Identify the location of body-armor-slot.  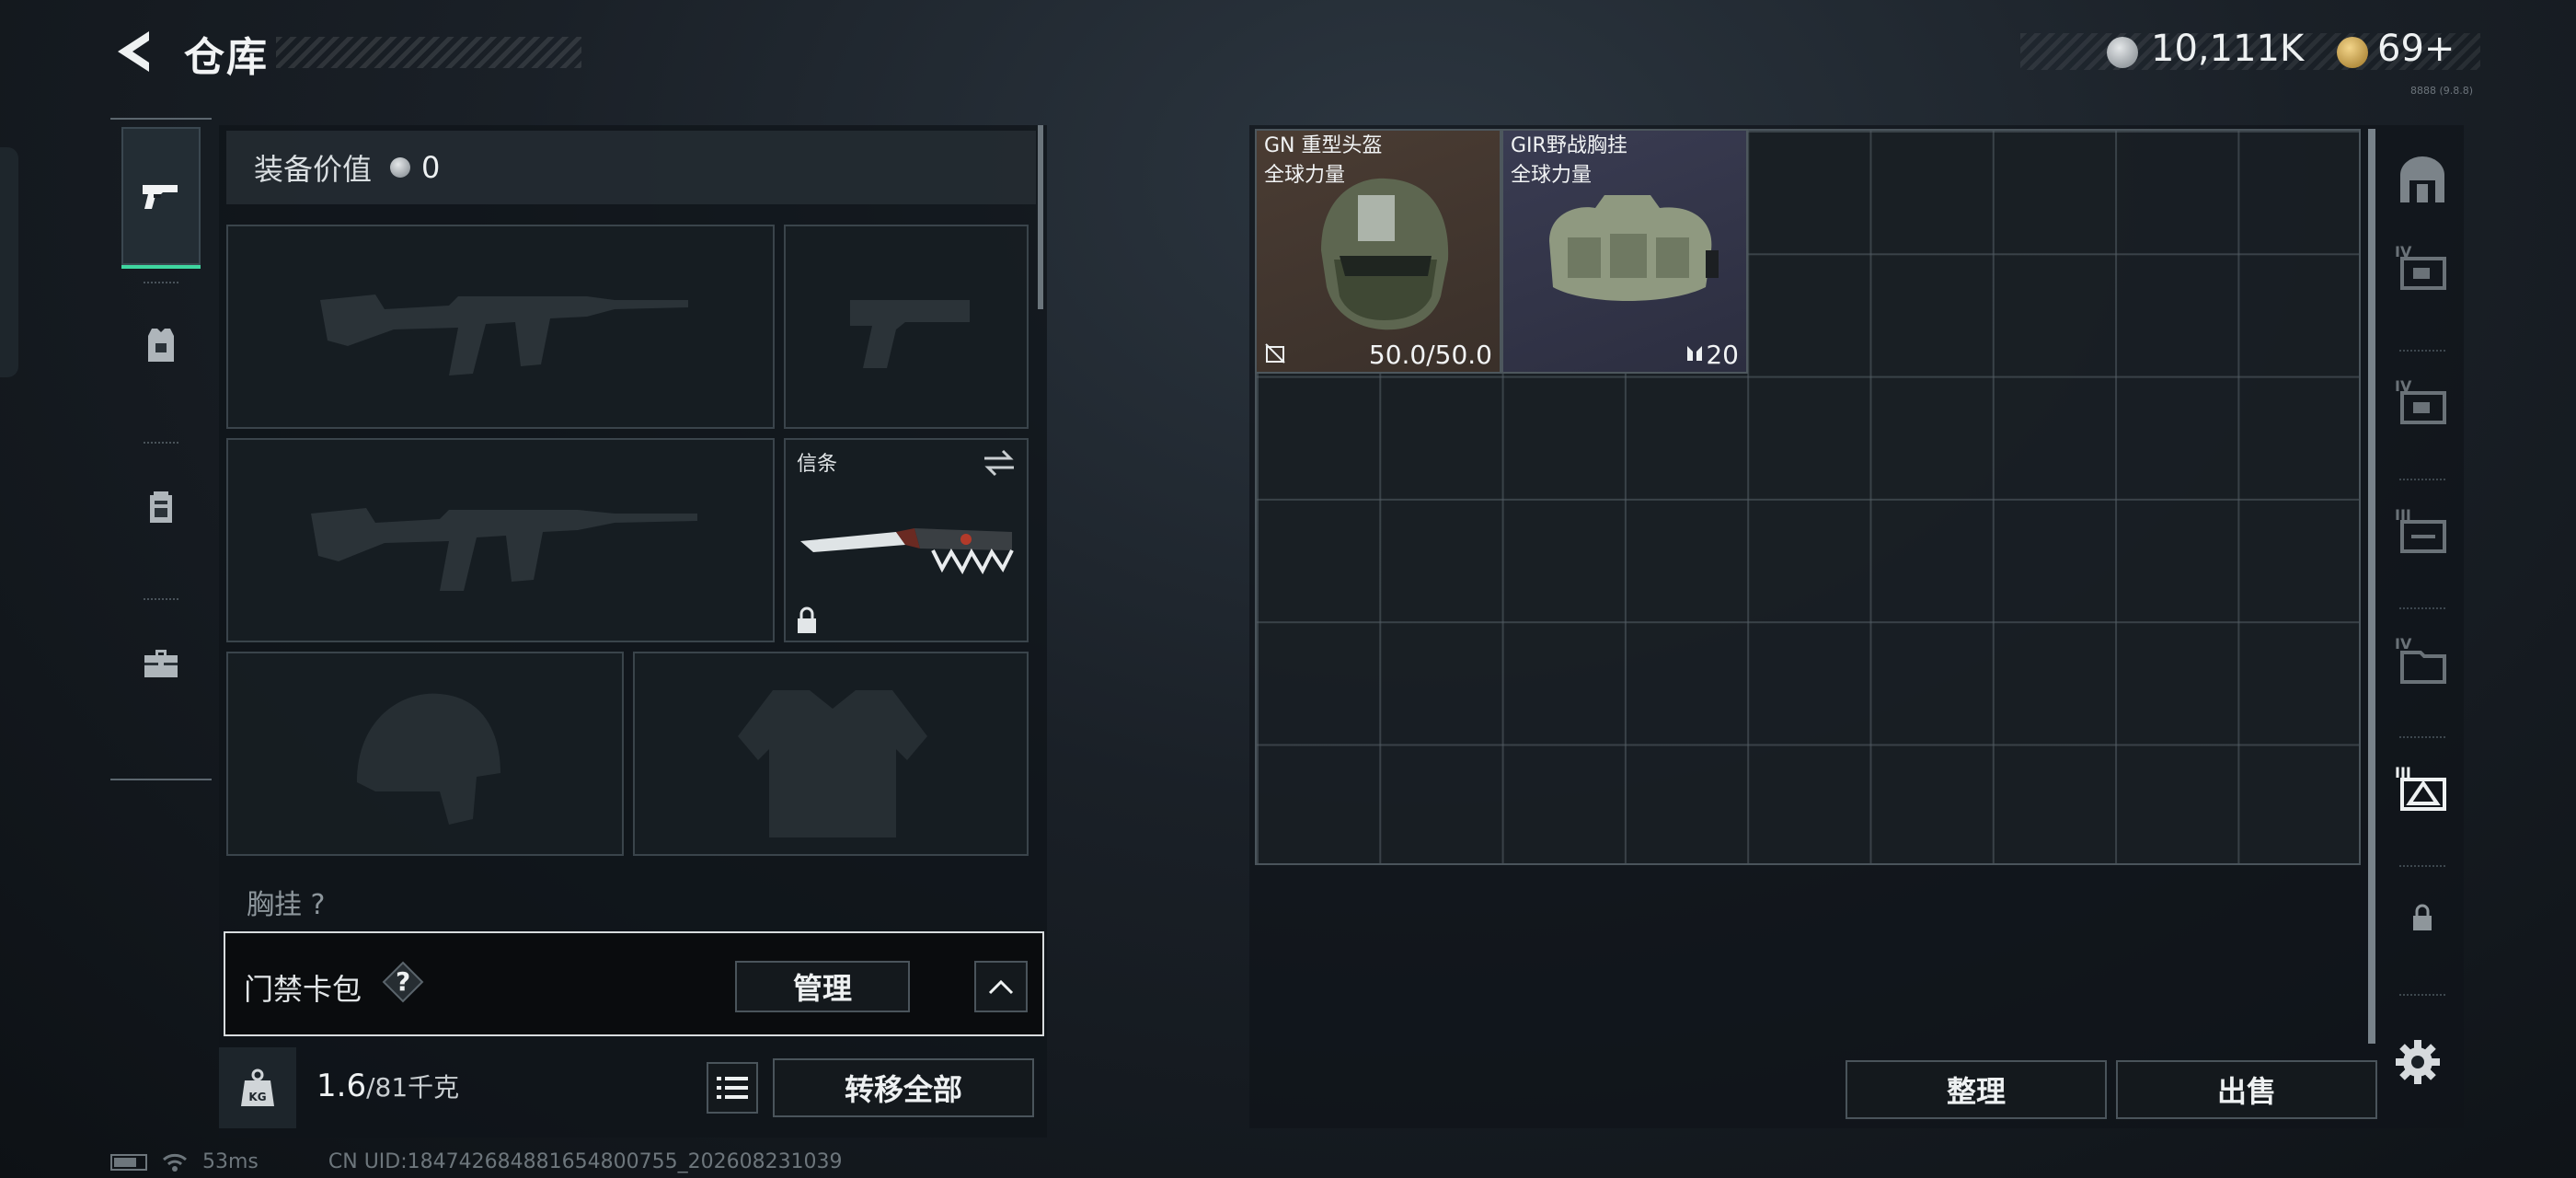
(831, 754).